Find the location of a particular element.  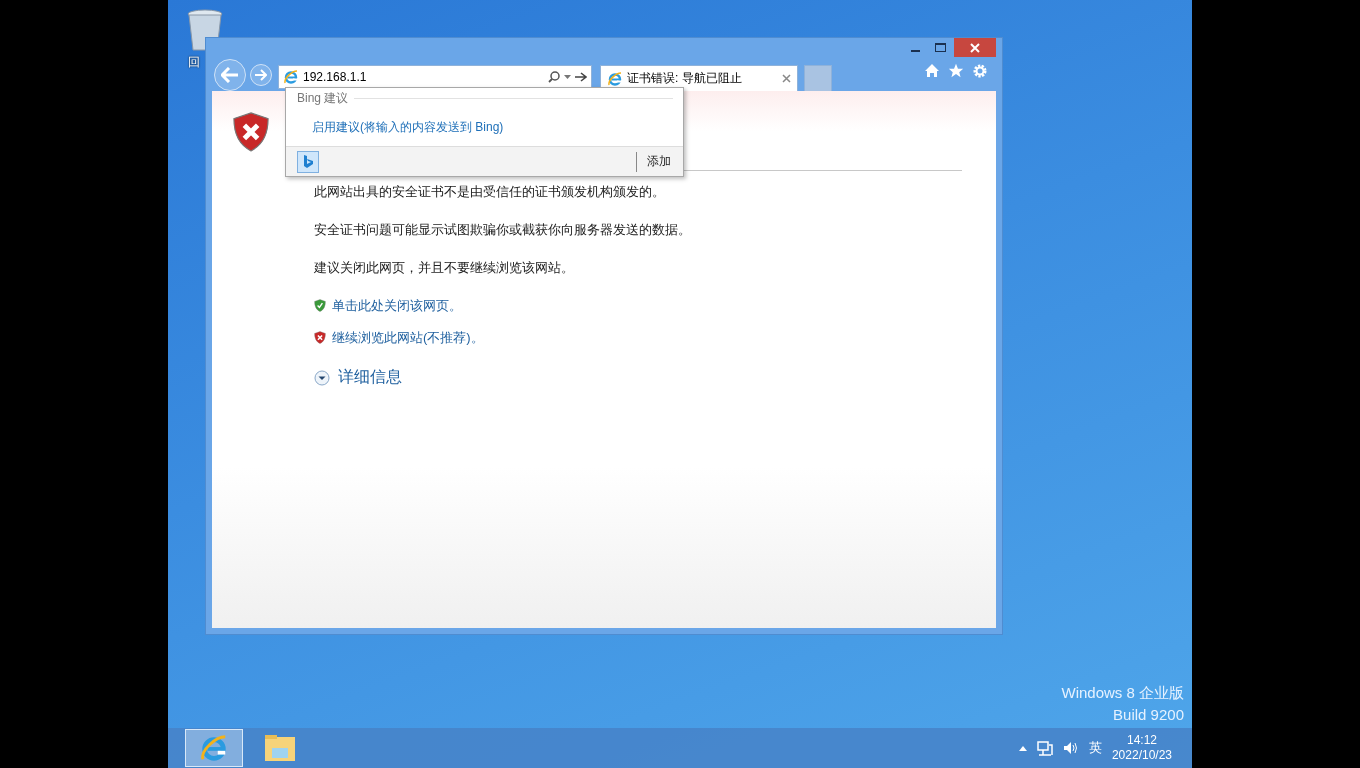

minimize-icon is located at coordinates (915, 51).